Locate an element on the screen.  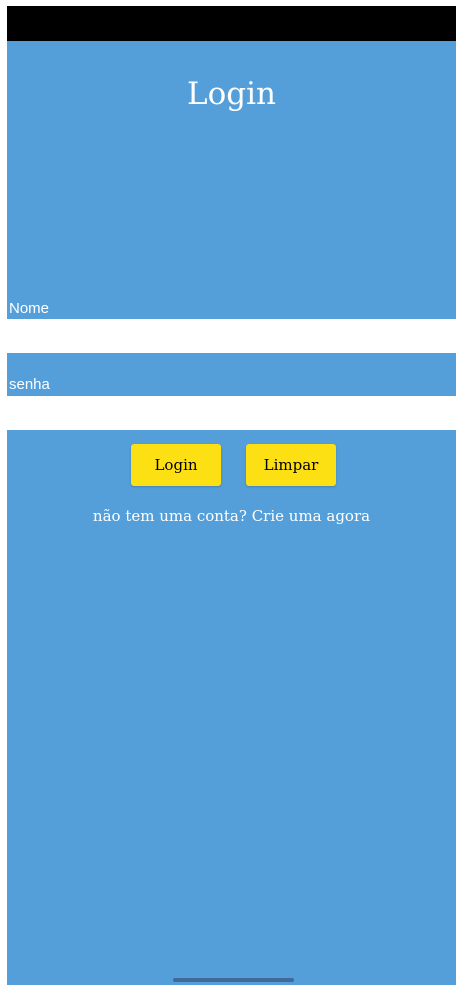
nome-label: Nome is located at coordinates (29, 308).